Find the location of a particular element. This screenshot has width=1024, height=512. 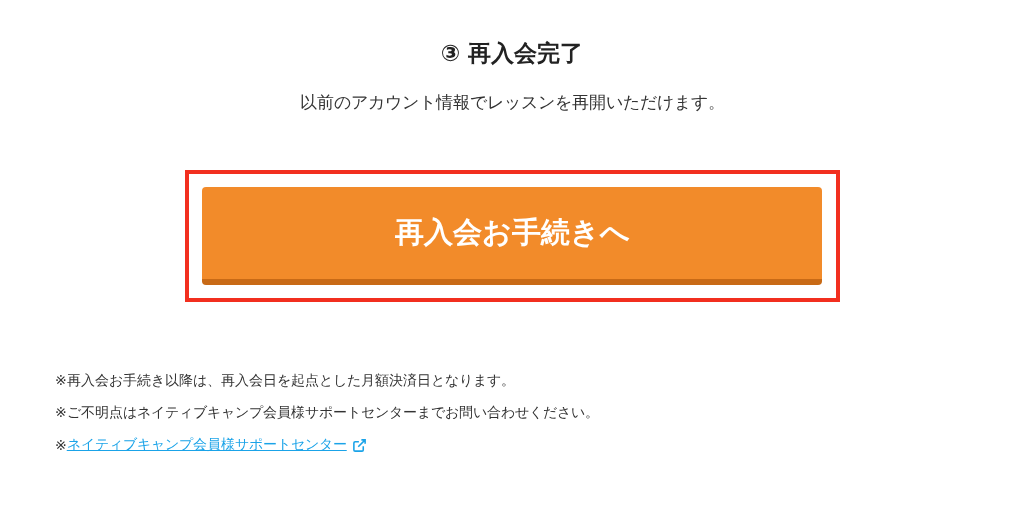

rejoin-button: 再入会お手続きへ is located at coordinates (512, 236).